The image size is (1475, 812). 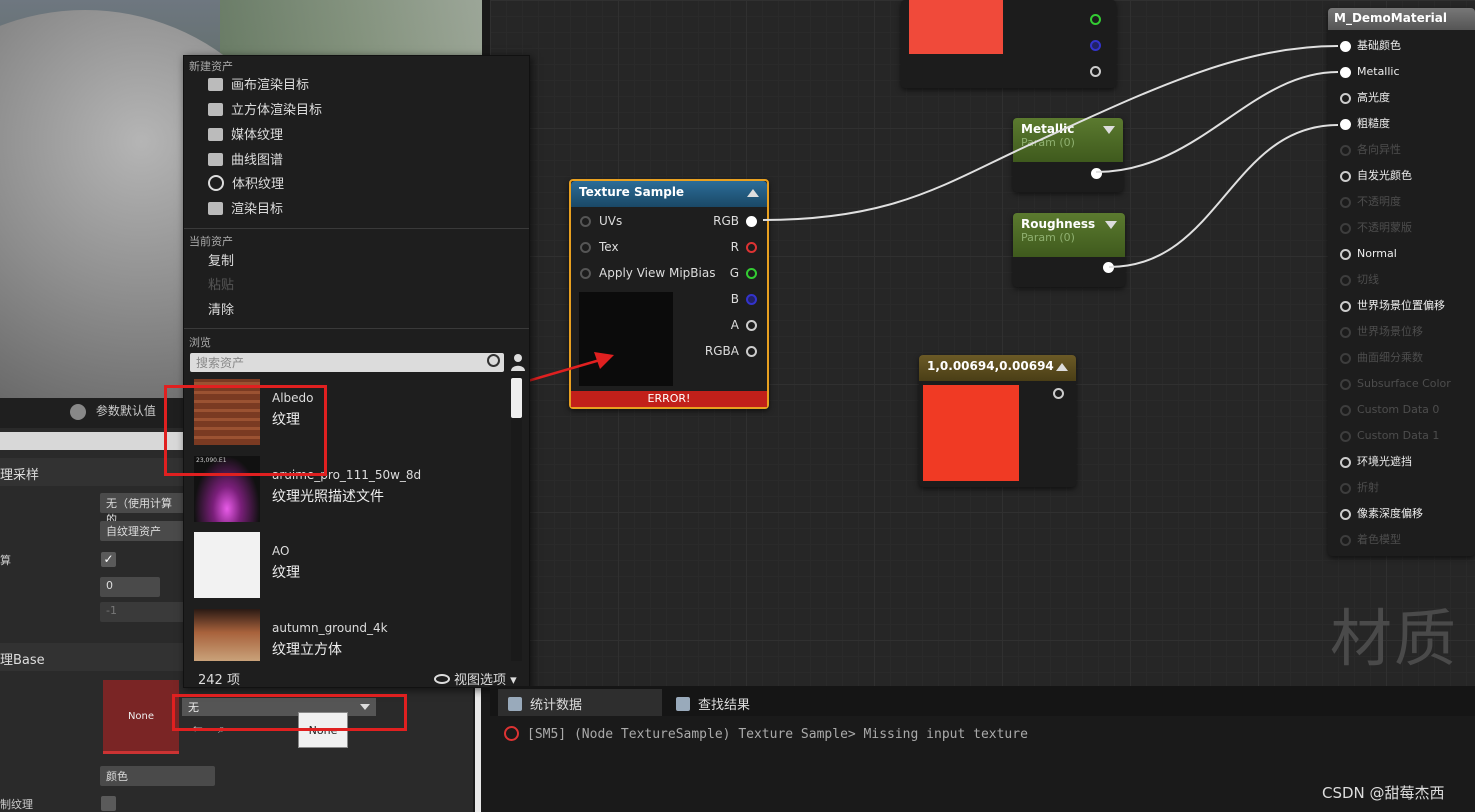 What do you see at coordinates (1370, 72) in the screenshot?
I see `material-pin-row: Metallic` at bounding box center [1370, 72].